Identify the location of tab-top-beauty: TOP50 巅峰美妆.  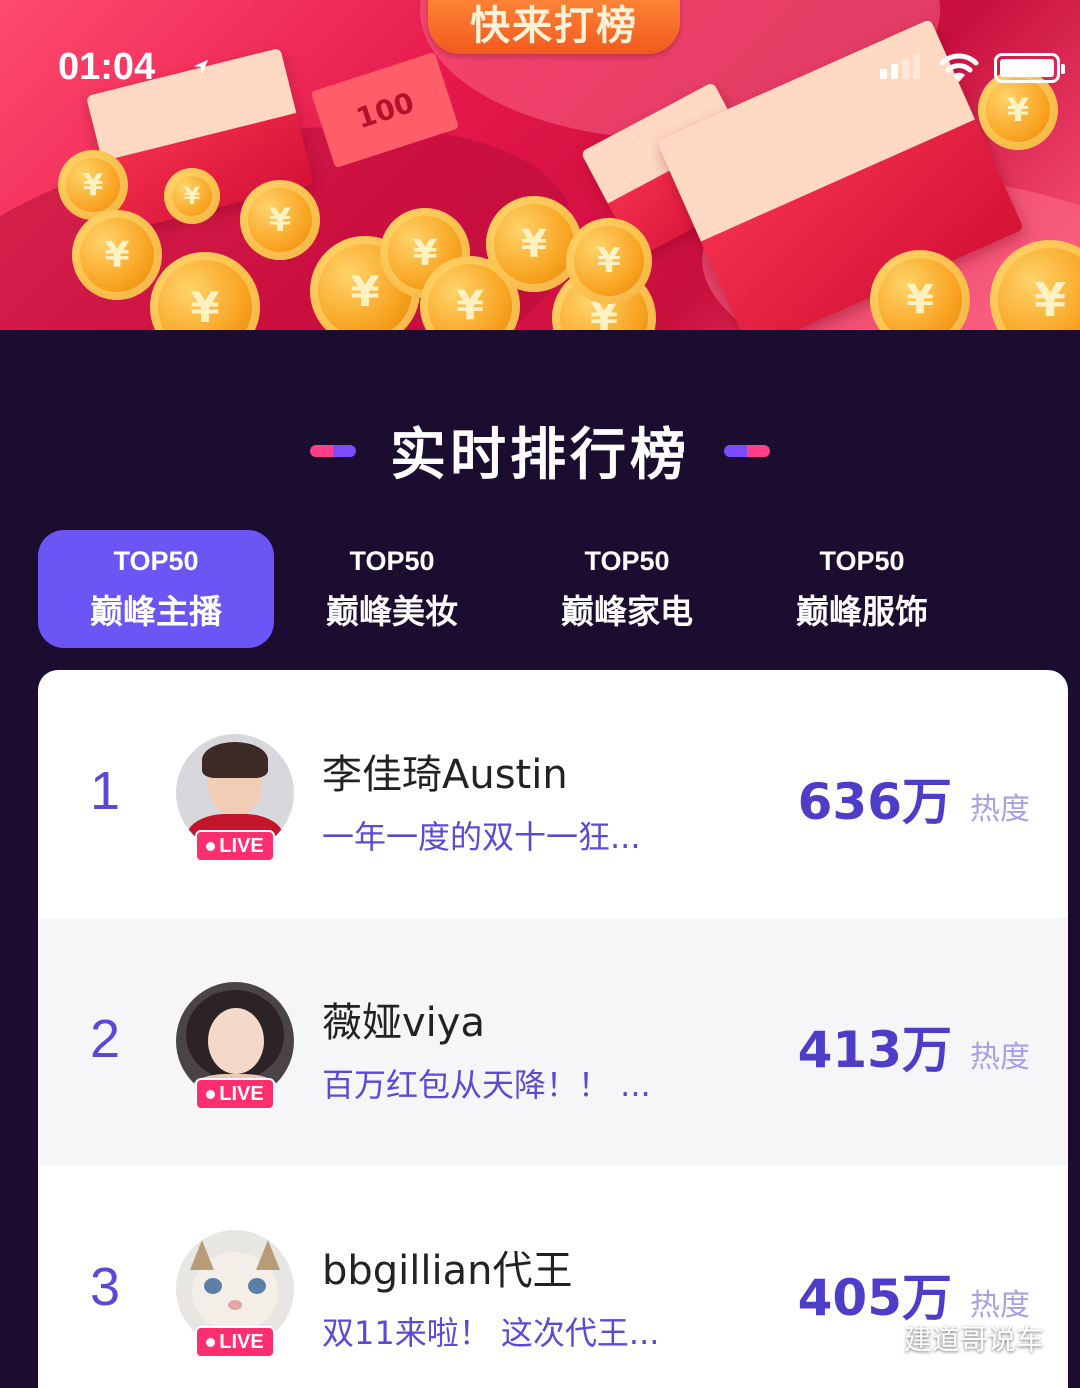
(392, 589).